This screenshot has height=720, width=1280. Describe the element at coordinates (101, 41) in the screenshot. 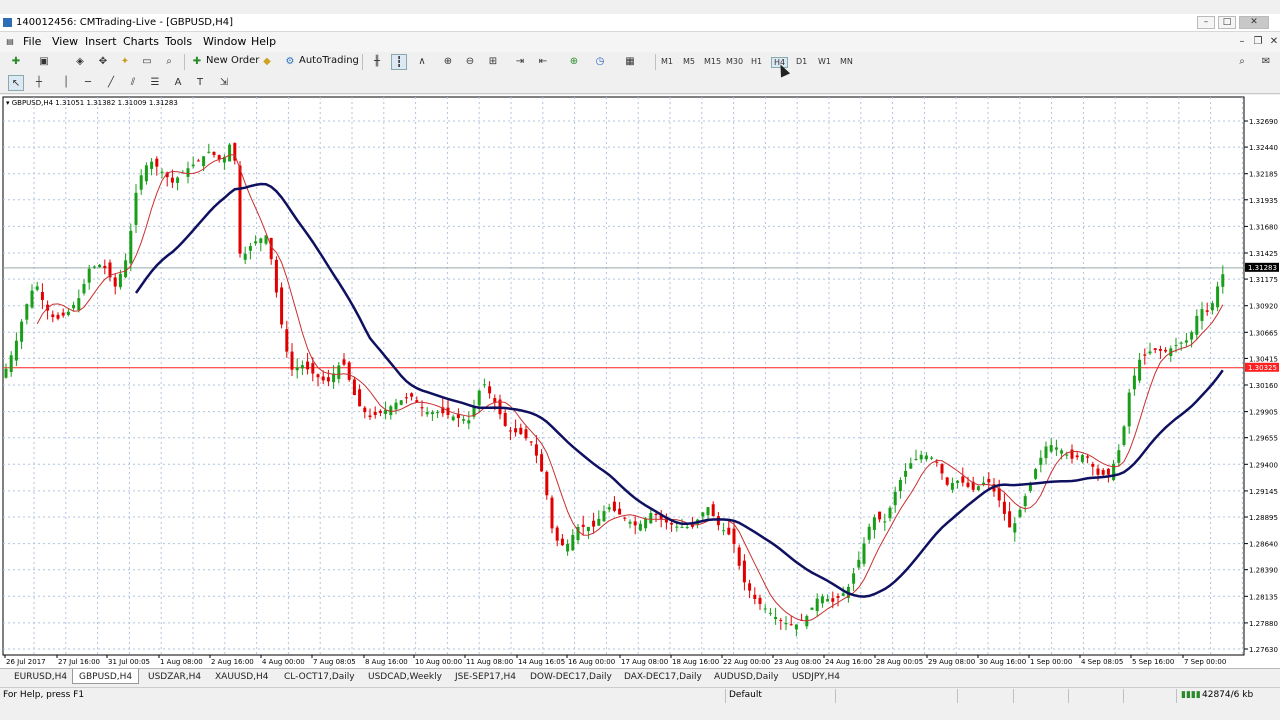

I see `menu-insert: Insert` at that location.